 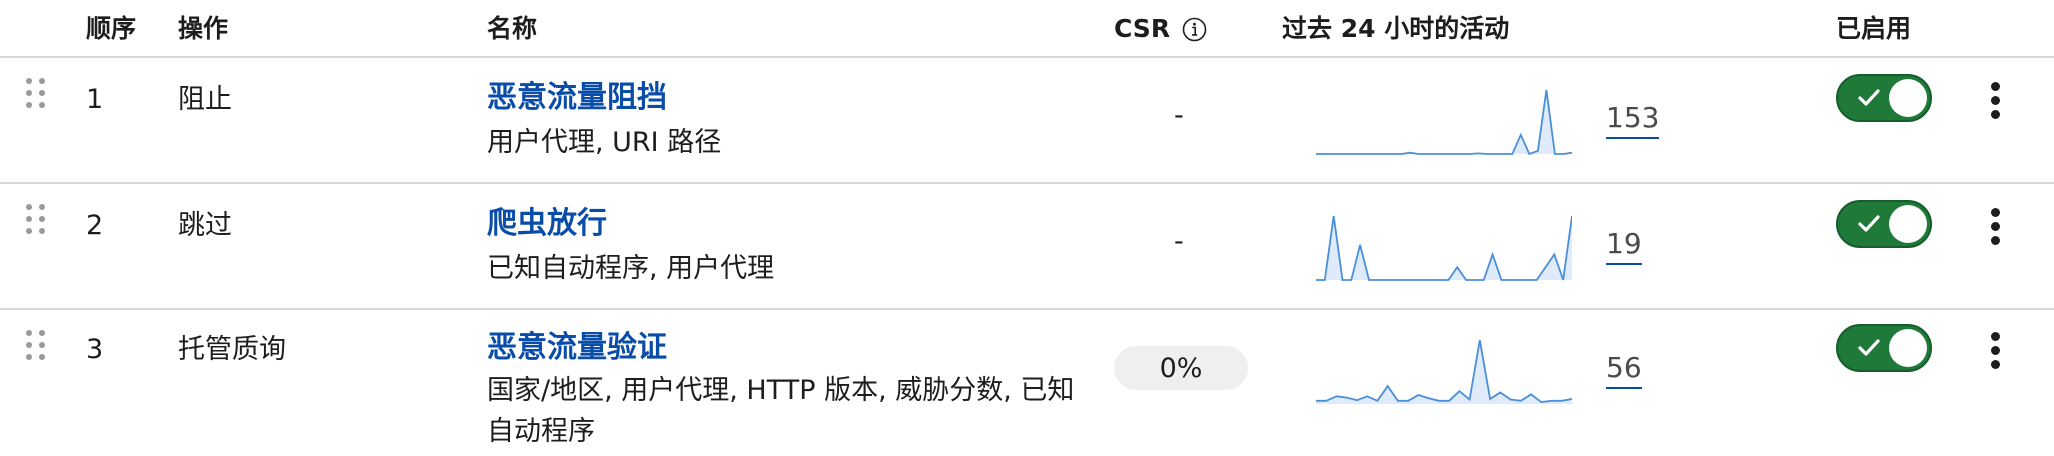 I want to click on column-header-activity: 过去 24 小时的活动, so click(x=1396, y=28).